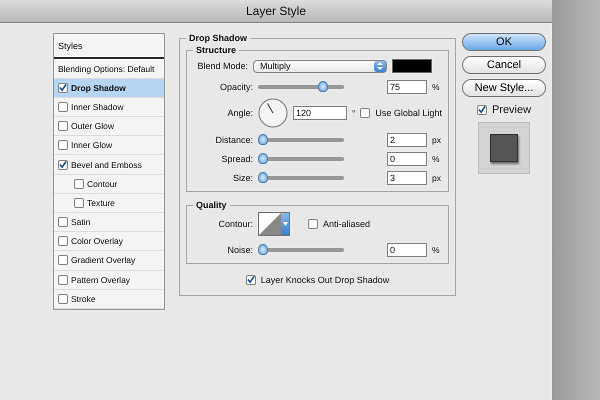 This screenshot has height=400, width=600. I want to click on style-item: Outer Glow, so click(109, 126).